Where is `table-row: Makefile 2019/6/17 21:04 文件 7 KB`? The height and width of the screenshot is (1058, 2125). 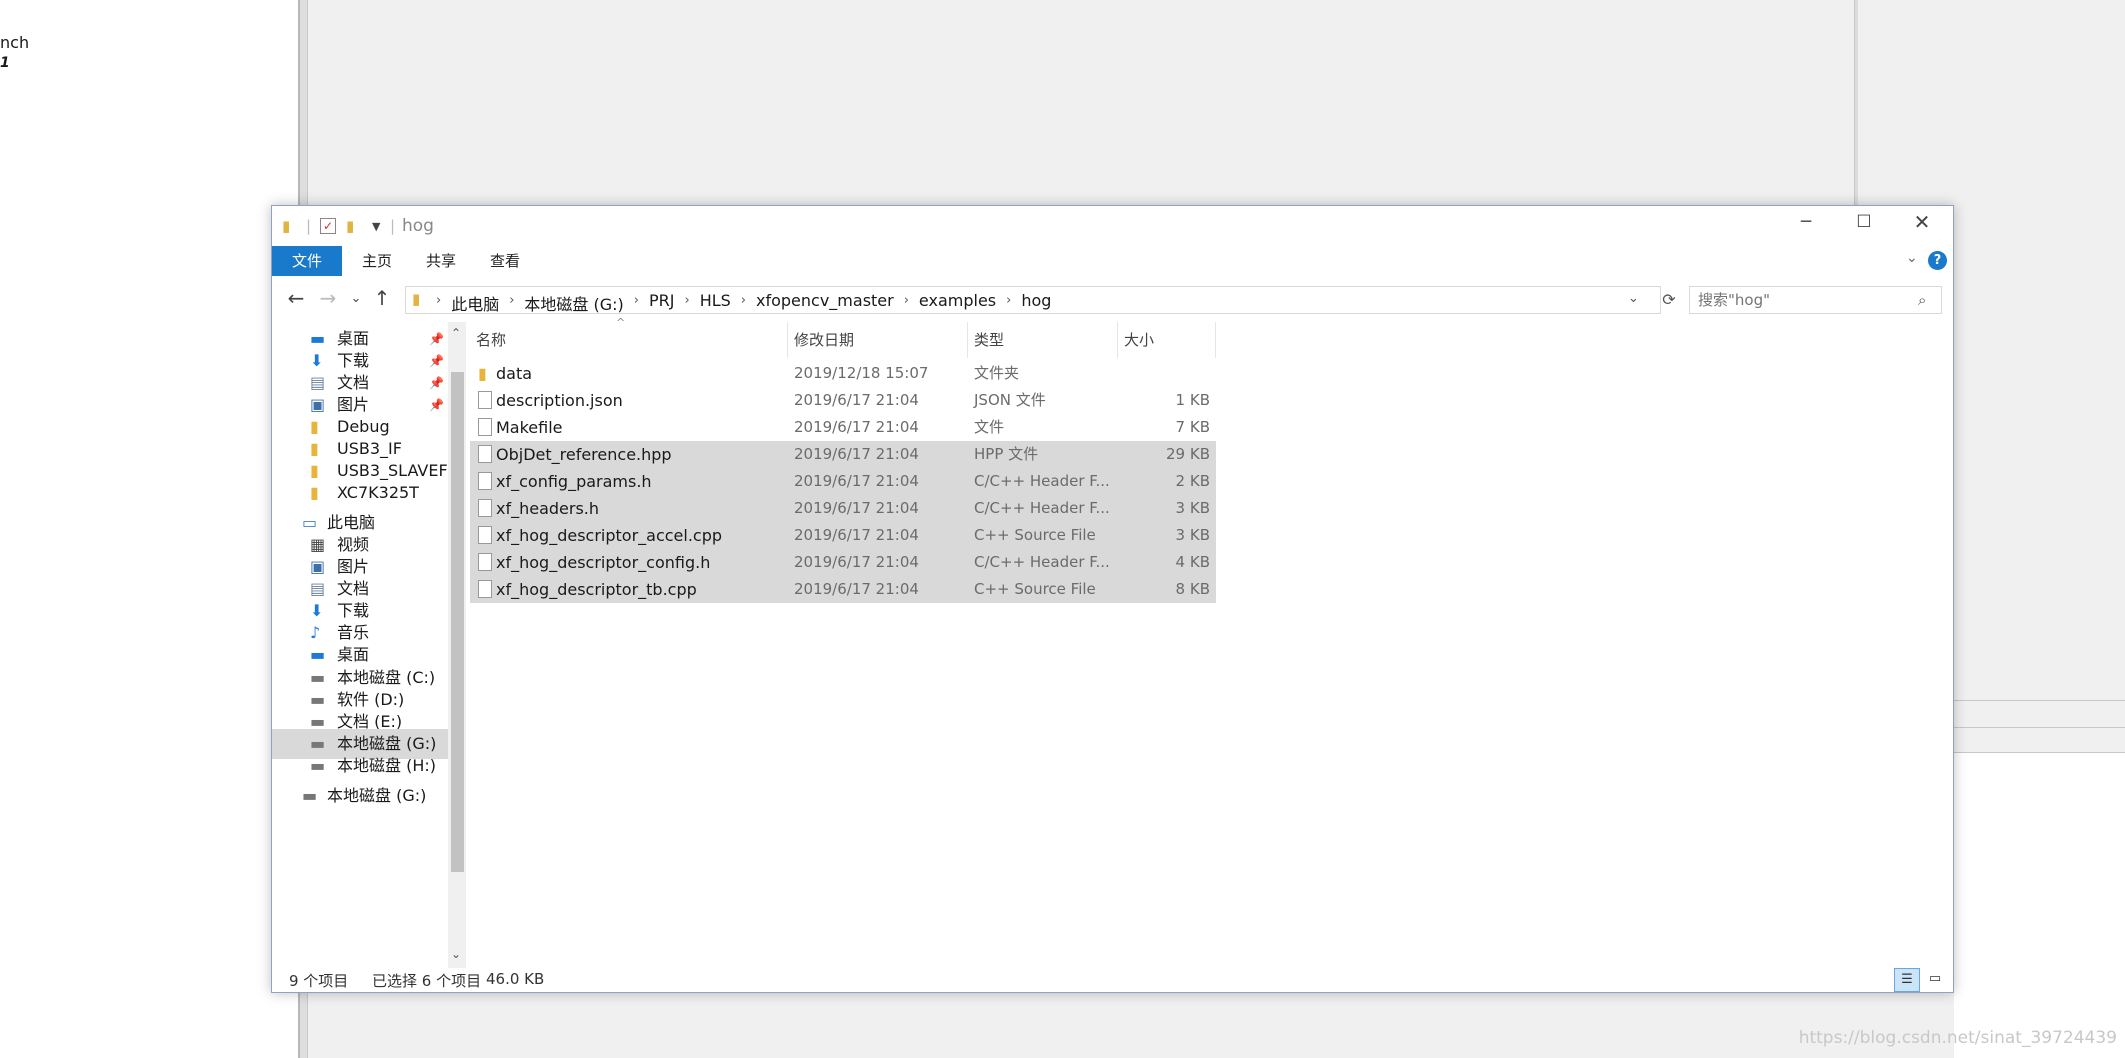 table-row: Makefile 2019/6/17 21:04 文件 7 KB is located at coordinates (843, 427).